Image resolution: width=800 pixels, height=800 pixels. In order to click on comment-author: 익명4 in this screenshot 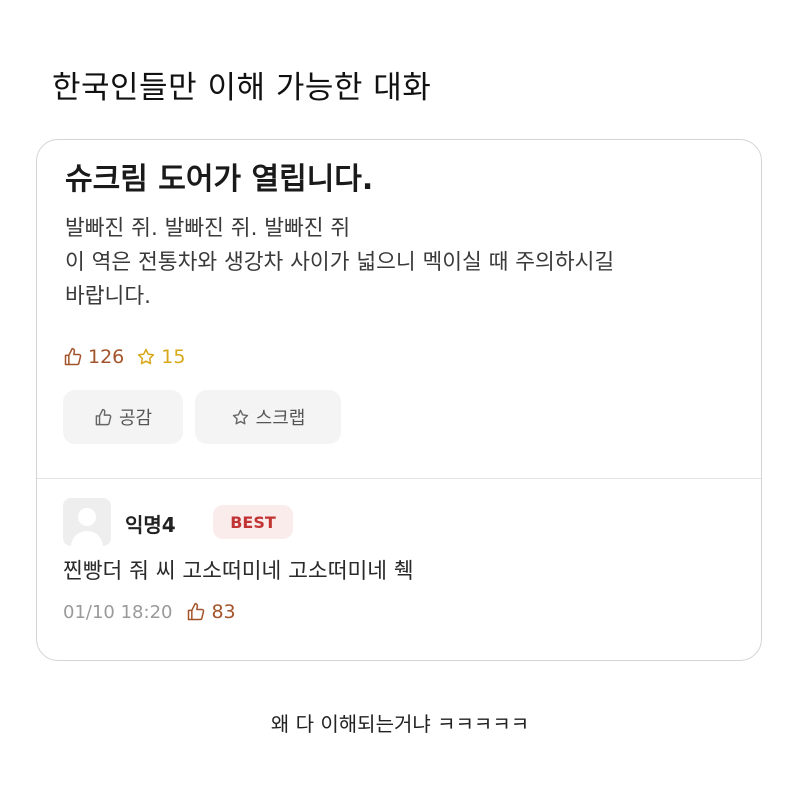, I will do `click(150, 525)`.